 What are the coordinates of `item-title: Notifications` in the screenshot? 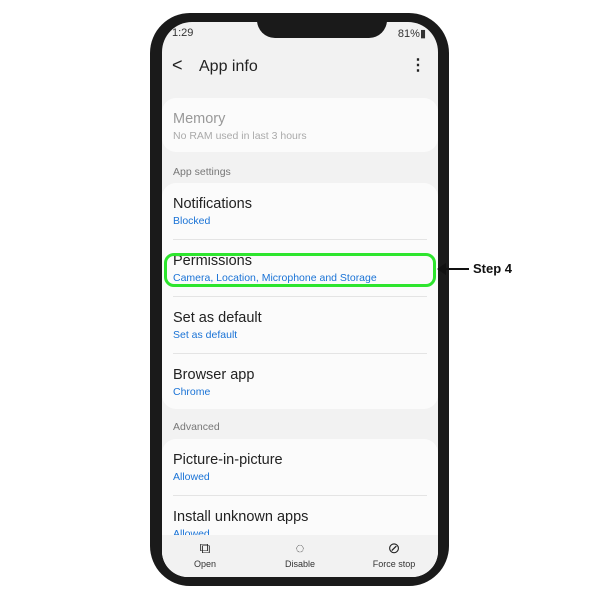 It's located at (212, 204).